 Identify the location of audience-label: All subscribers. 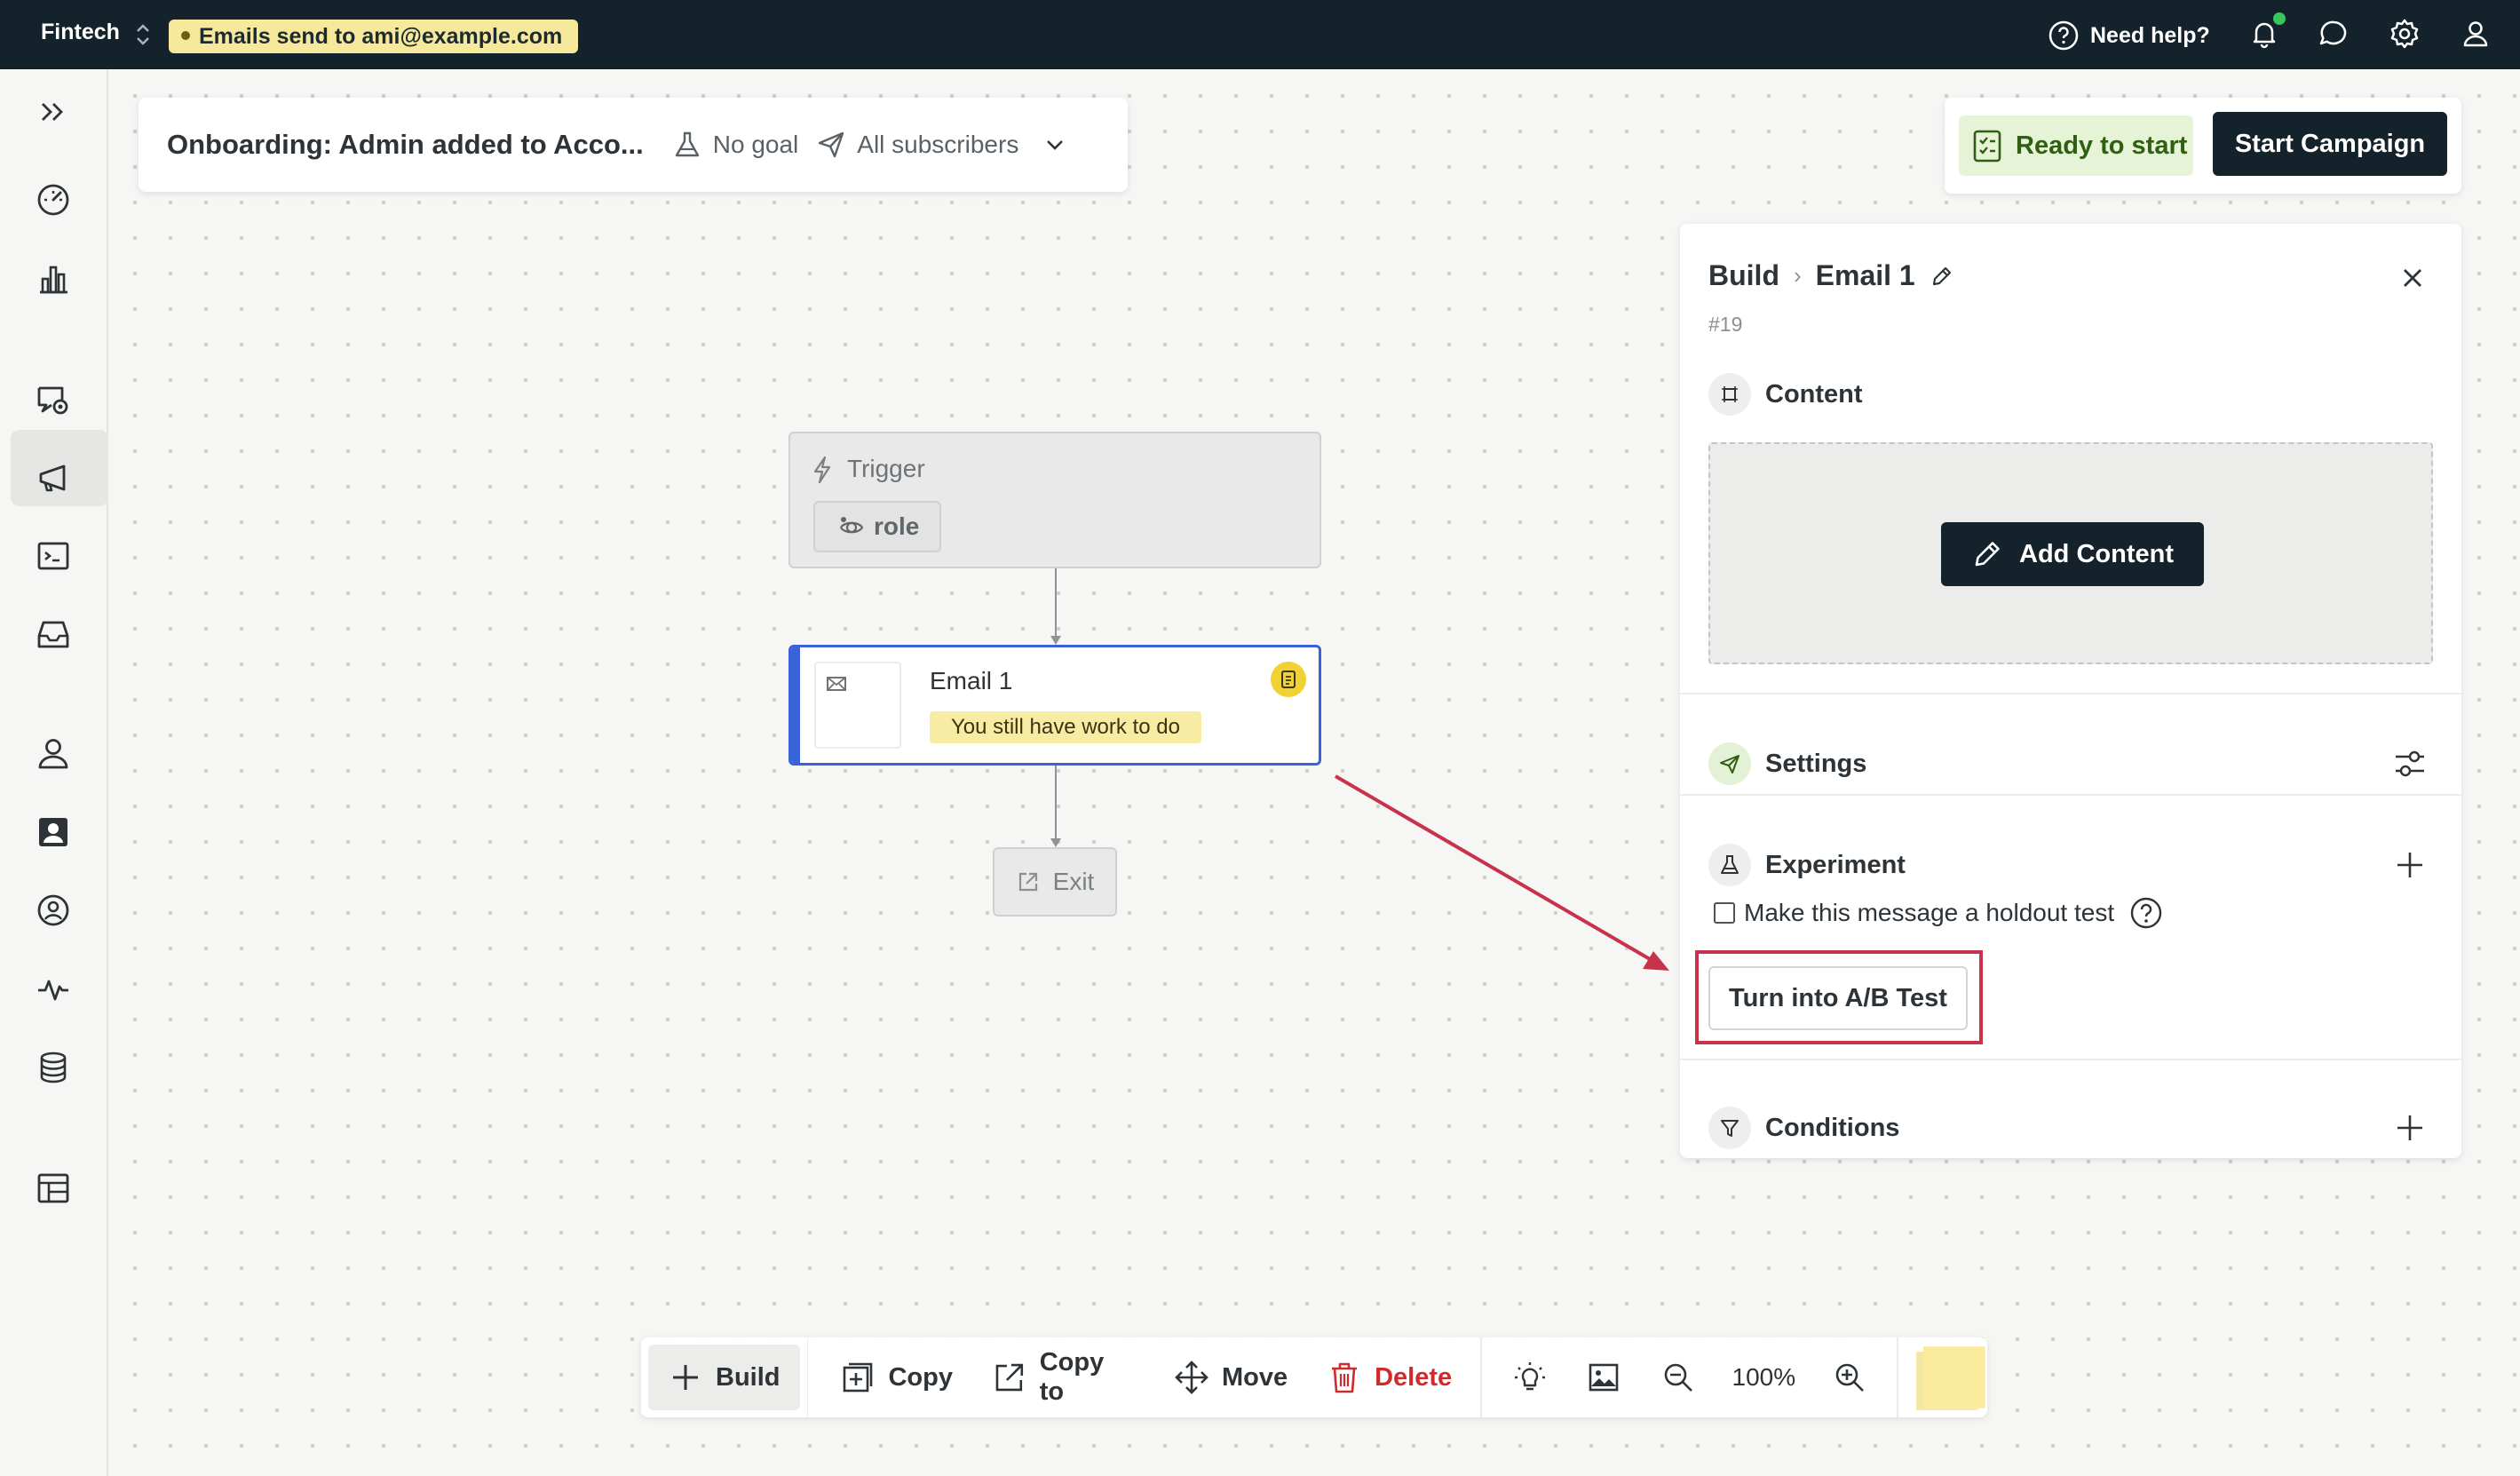
(938, 144).